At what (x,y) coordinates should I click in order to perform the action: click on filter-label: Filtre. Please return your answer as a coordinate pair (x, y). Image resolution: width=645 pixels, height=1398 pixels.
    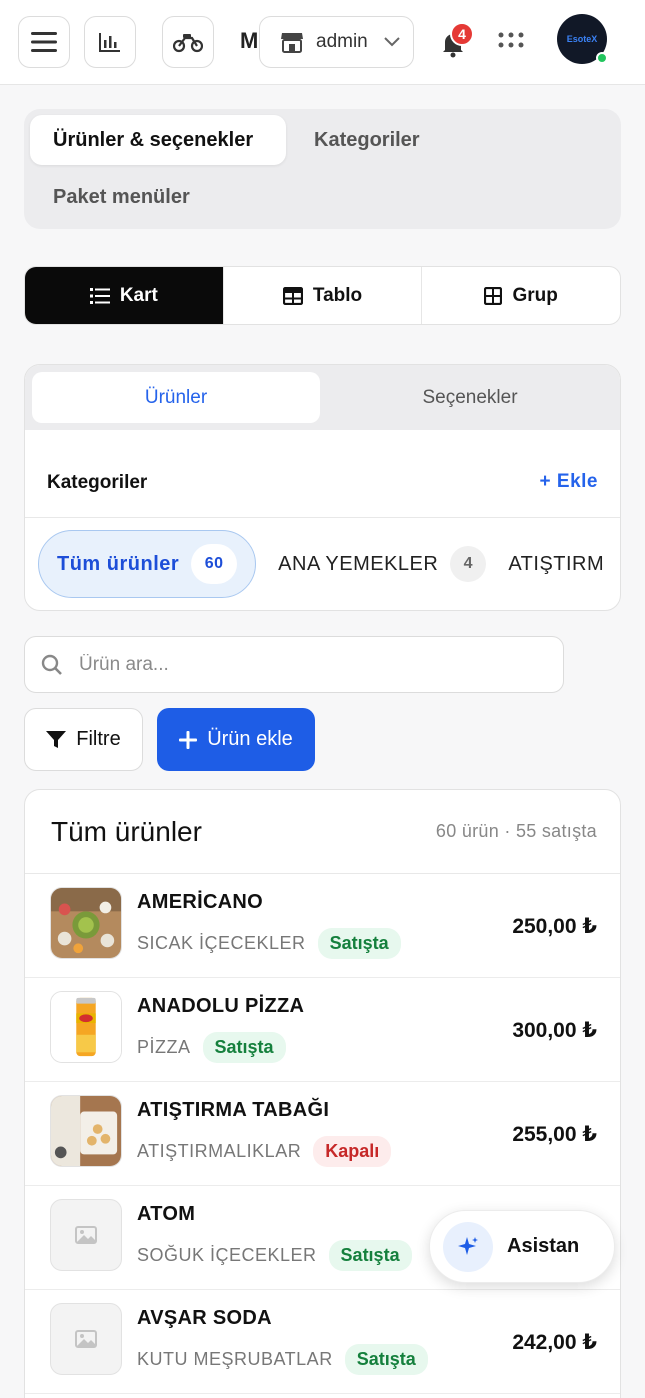
    Looking at the image, I should click on (98, 739).